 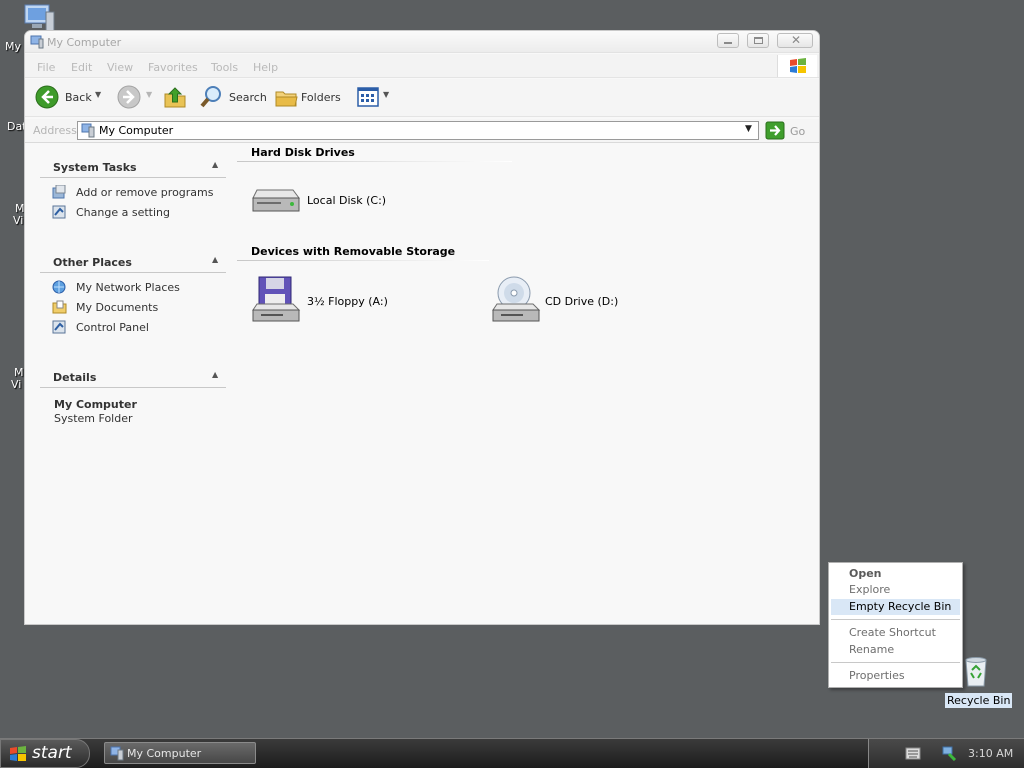 What do you see at coordinates (422, 66) in the screenshot?
I see `menu-bar: File Edit View Favorites Tools Help` at bounding box center [422, 66].